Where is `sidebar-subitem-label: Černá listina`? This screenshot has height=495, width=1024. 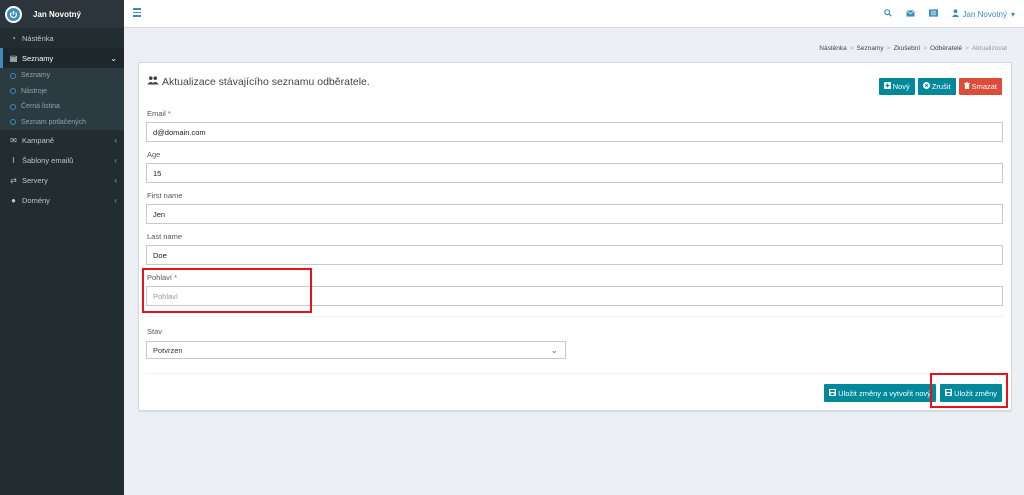
sidebar-subitem-label: Černá listina is located at coordinates (40, 107).